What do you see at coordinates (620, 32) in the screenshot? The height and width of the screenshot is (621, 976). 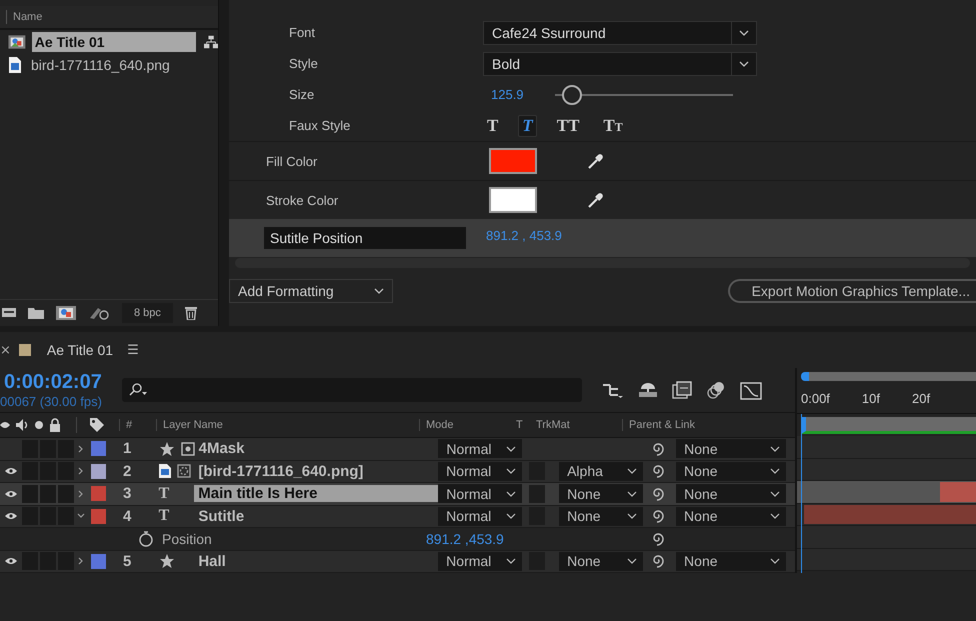 I see `dropdown: Cafe24 Ssurround` at bounding box center [620, 32].